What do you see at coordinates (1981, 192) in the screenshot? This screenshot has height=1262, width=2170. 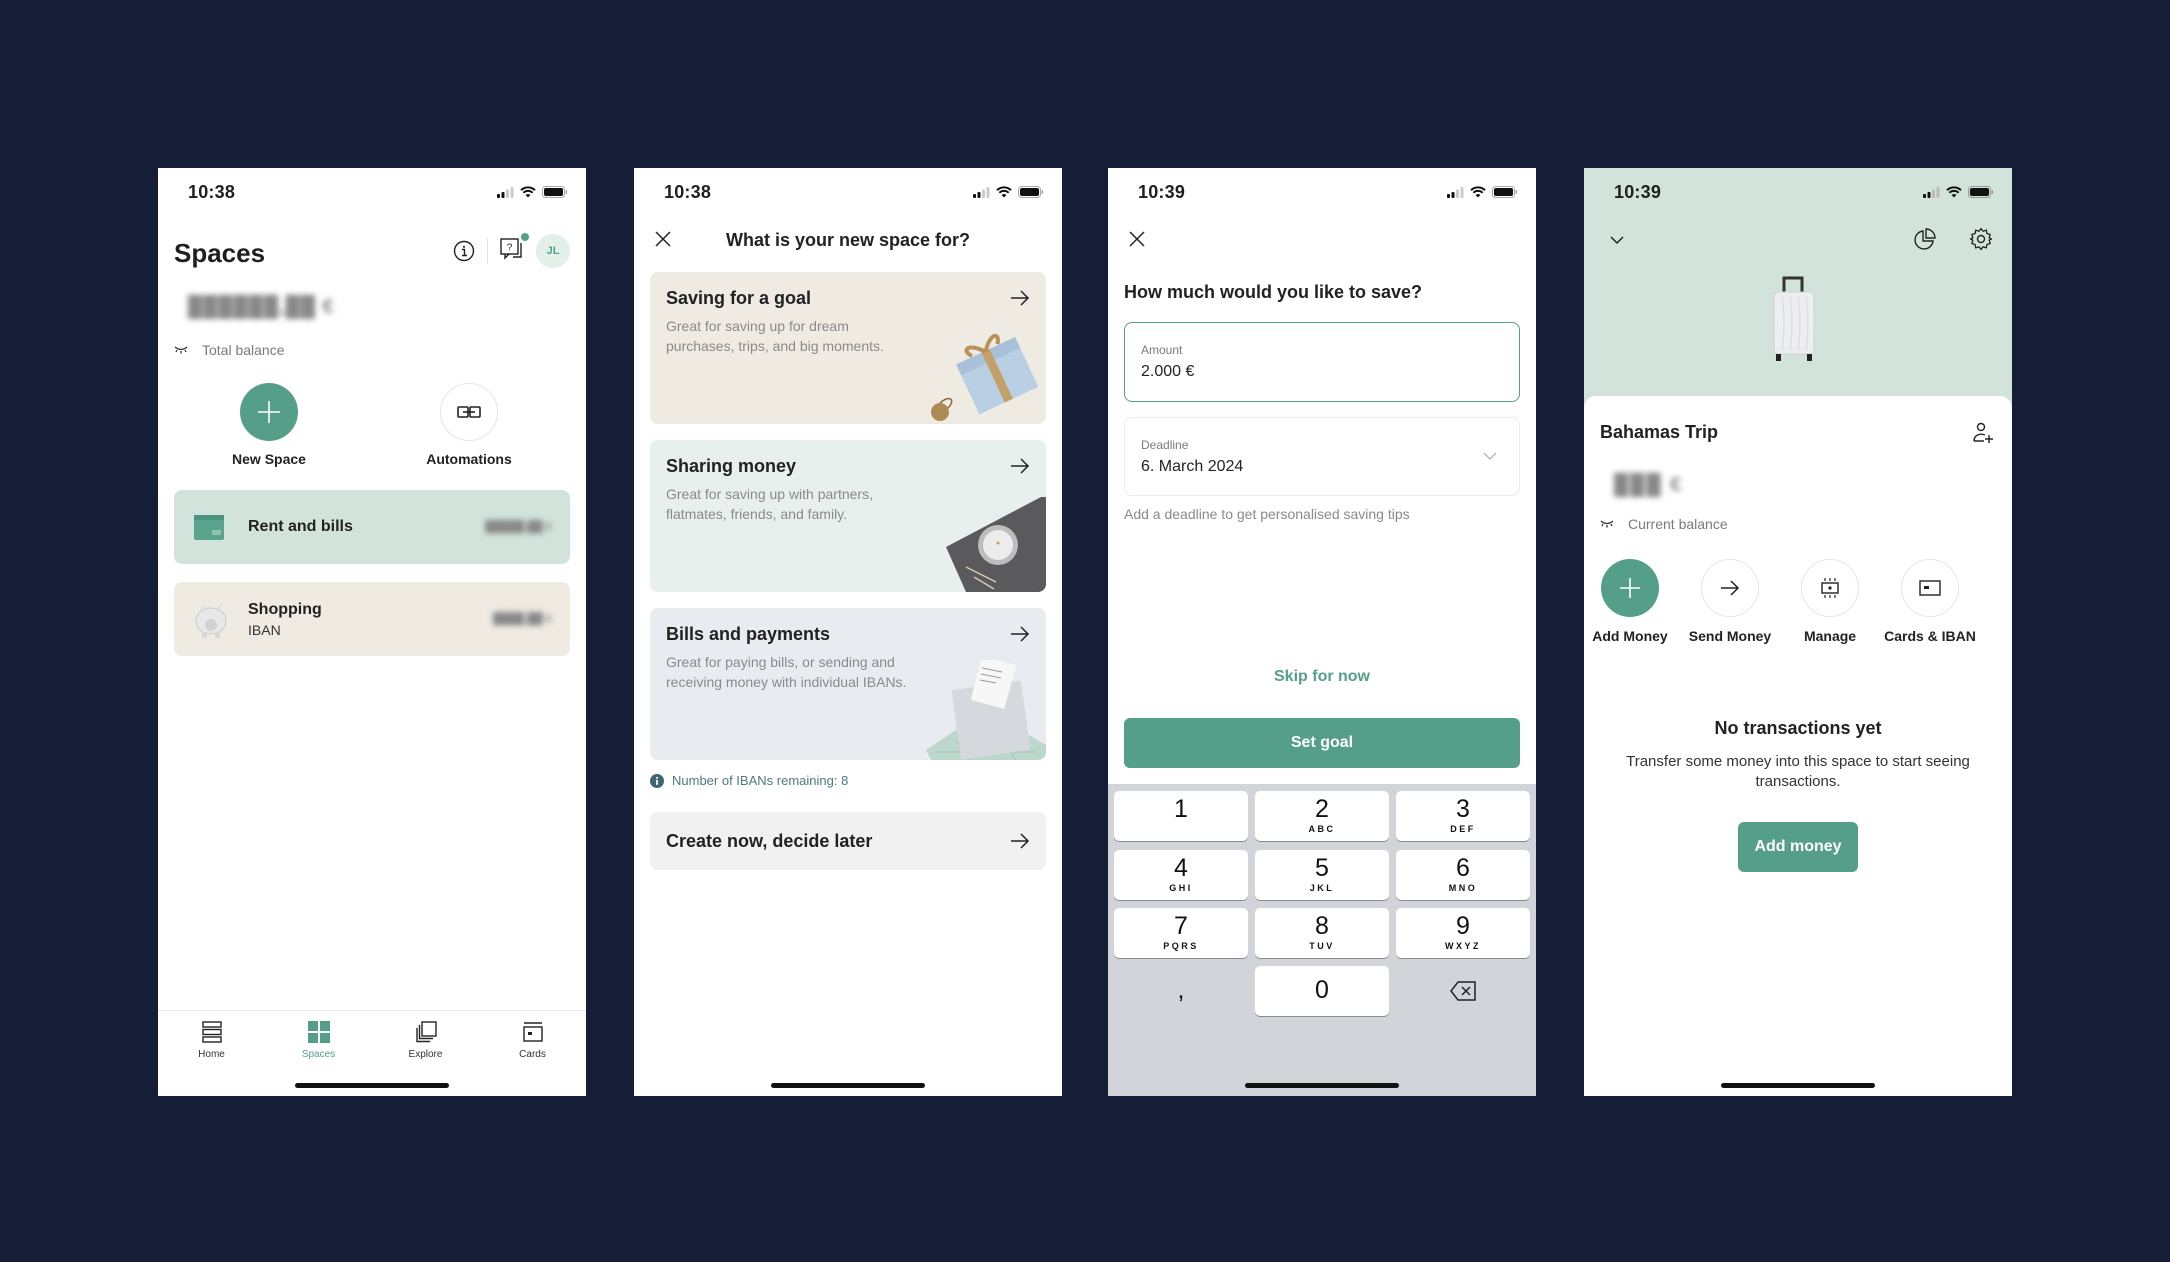 I see `battery-icon` at bounding box center [1981, 192].